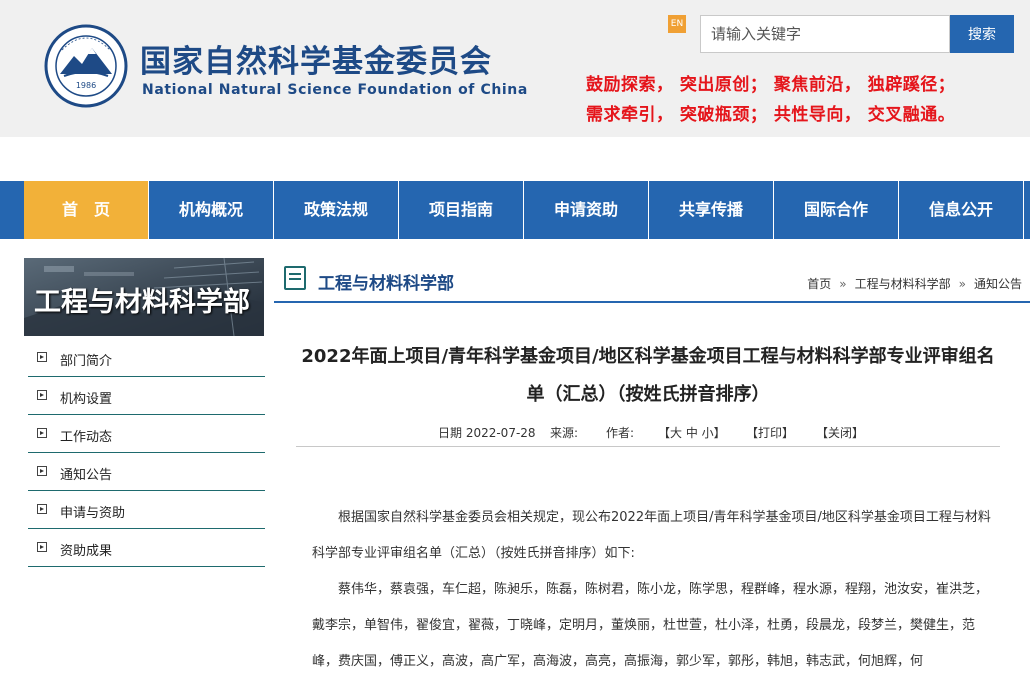  Describe the element at coordinates (316, 58) in the screenshot. I see `site-logo-chinese: 国家自然科学基金委员会` at that location.